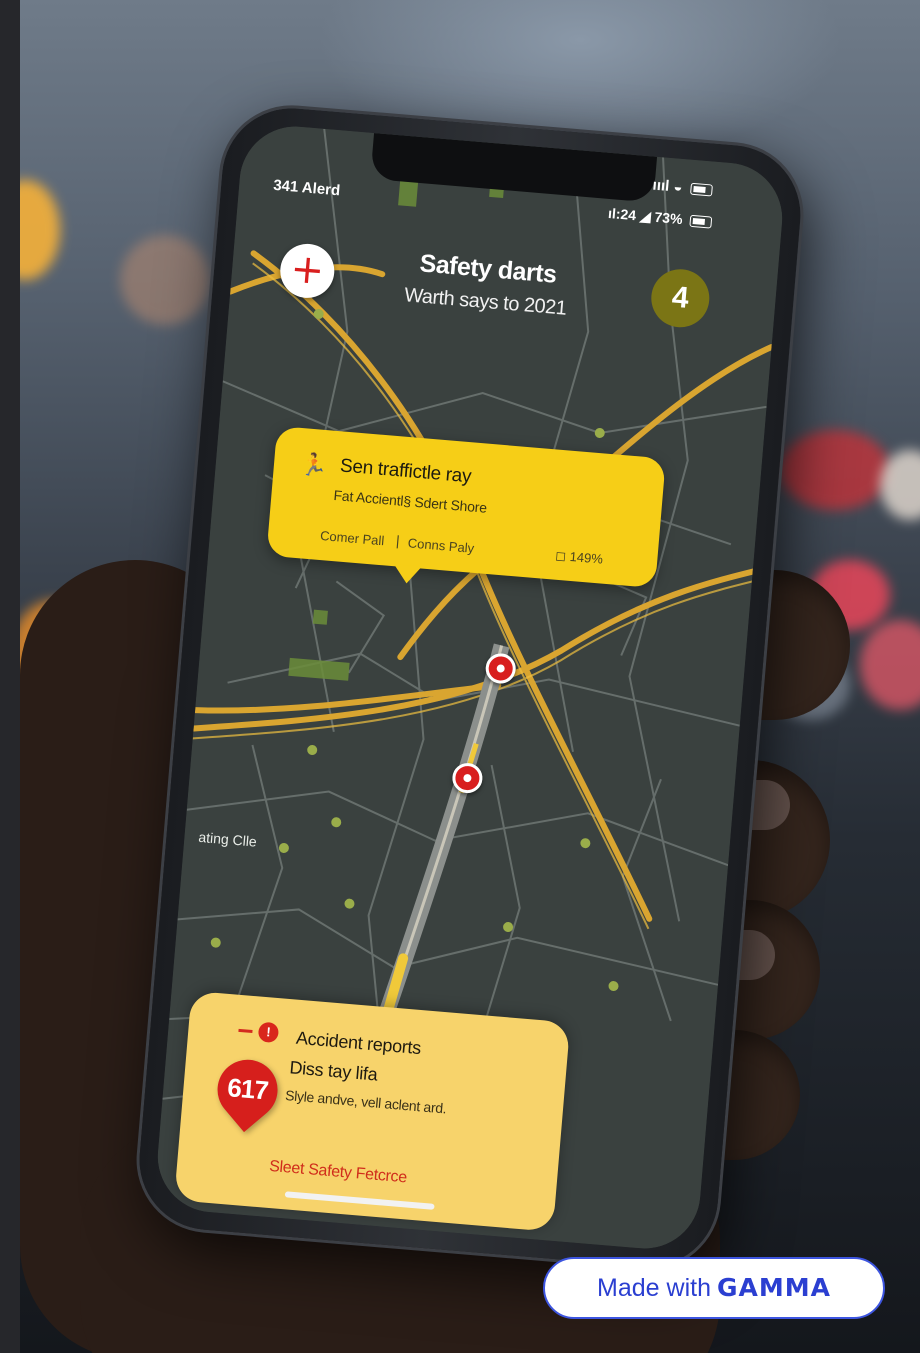 The width and height of the screenshot is (920, 1353). I want to click on report-dash, so click(245, 1030).